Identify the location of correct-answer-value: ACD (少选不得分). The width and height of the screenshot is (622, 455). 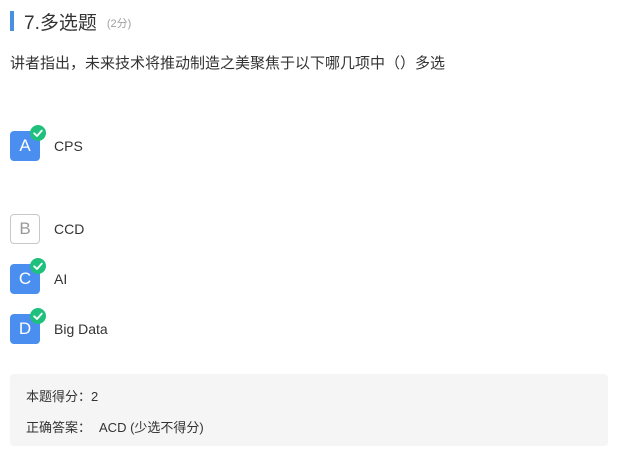
(151, 427).